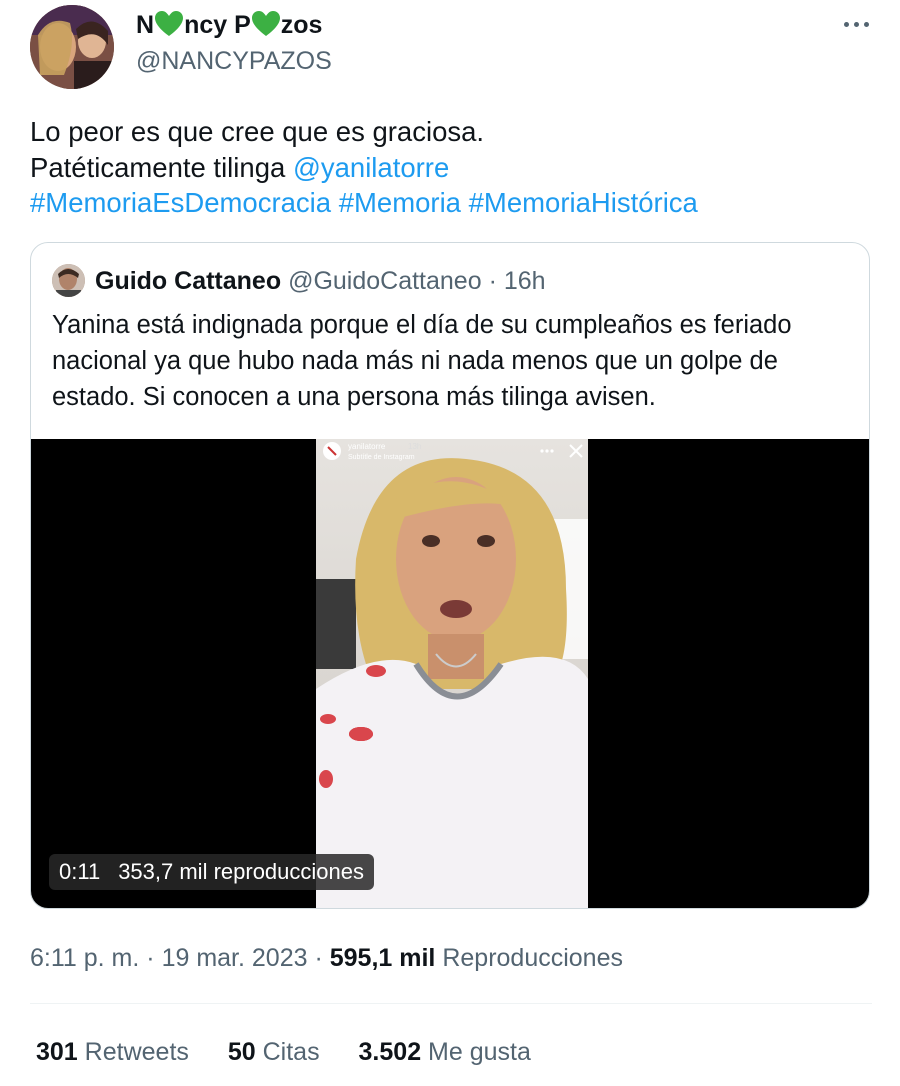 The image size is (900, 1086). What do you see at coordinates (390, 1052) in the screenshot?
I see `likes-count: 3.502` at bounding box center [390, 1052].